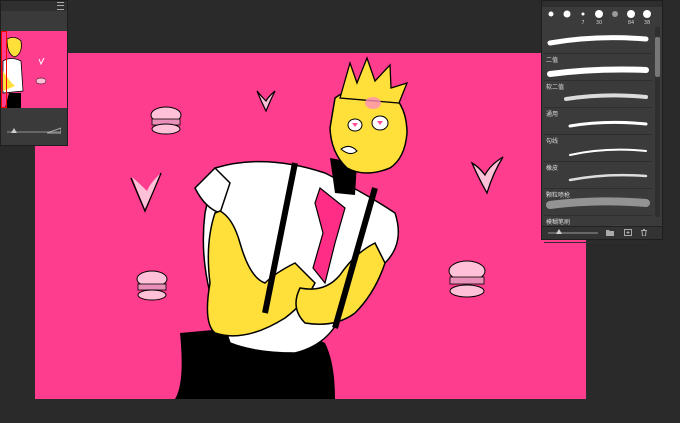 The width and height of the screenshot is (680, 423). I want to click on brush-size-row: 7 30 84 38, so click(599, 17).